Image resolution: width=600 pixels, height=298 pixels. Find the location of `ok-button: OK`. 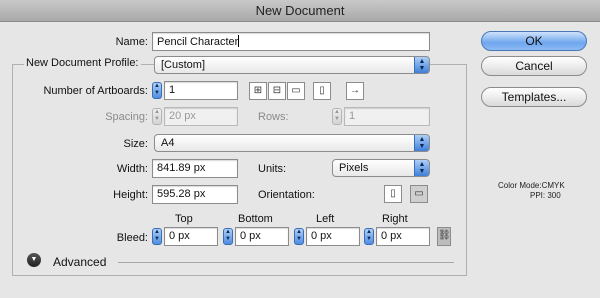

ok-button: OK is located at coordinates (534, 41).